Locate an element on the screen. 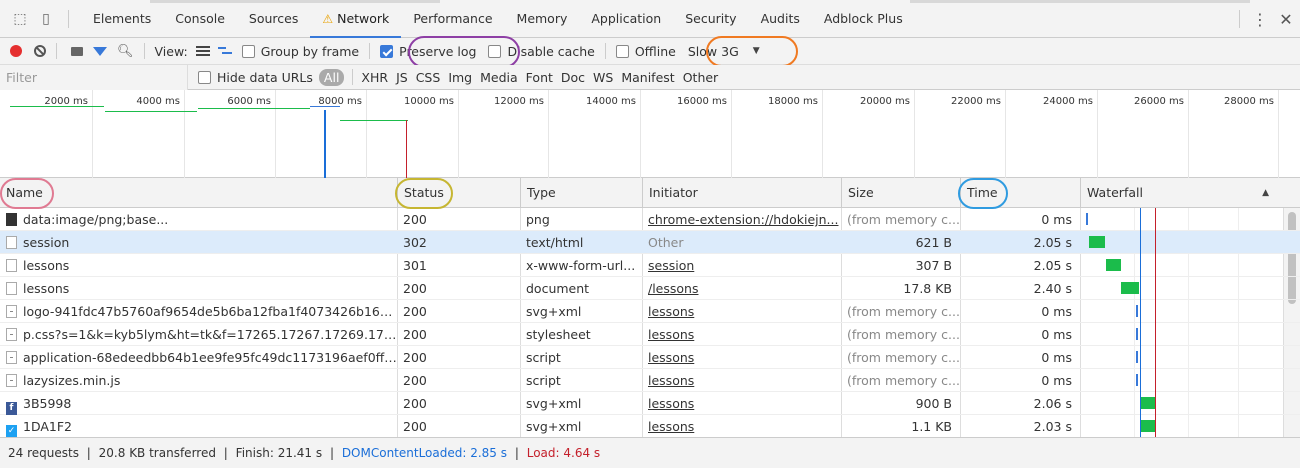  tab-audits: Audits is located at coordinates (780, 19).